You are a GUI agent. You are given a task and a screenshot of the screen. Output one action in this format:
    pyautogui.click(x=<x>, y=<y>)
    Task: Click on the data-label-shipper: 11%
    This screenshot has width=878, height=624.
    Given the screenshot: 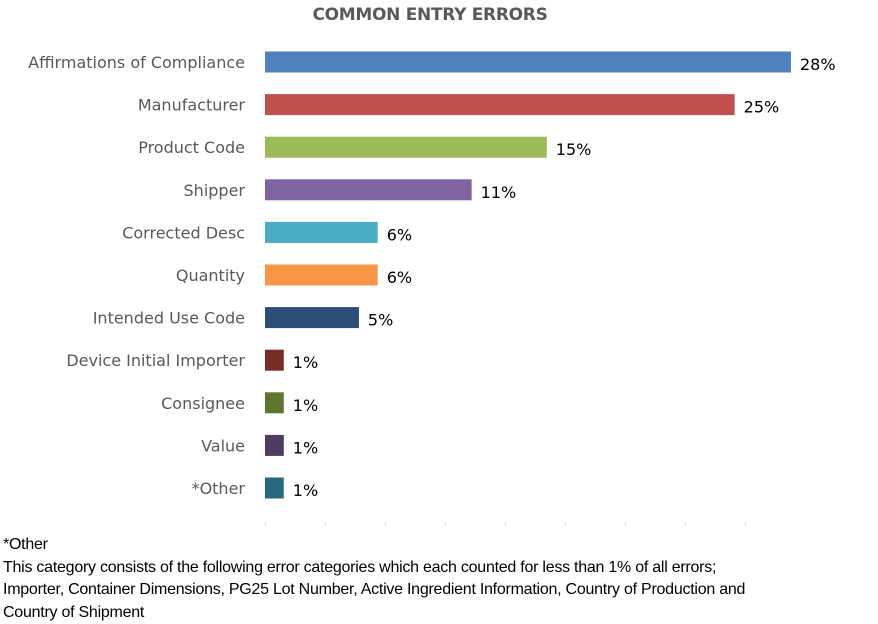 What is the action you would take?
    pyautogui.click(x=499, y=192)
    